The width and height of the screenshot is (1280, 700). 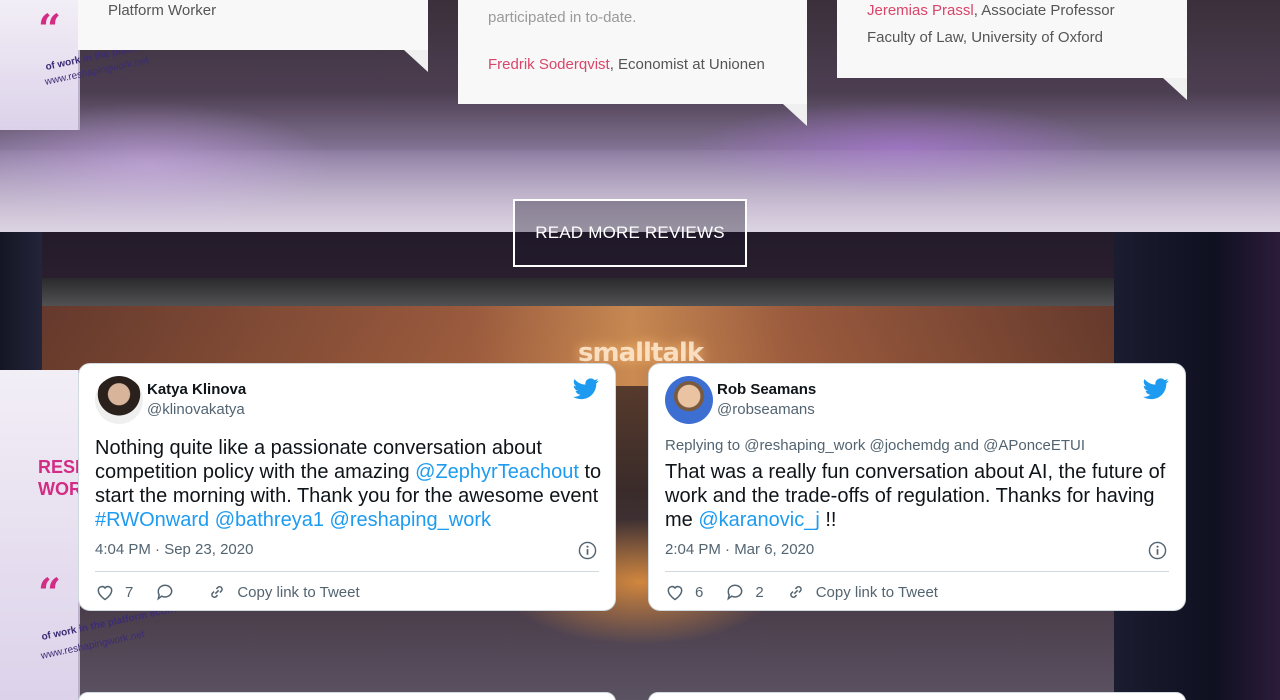 What do you see at coordinates (759, 592) in the screenshot?
I see `reply-count: 2` at bounding box center [759, 592].